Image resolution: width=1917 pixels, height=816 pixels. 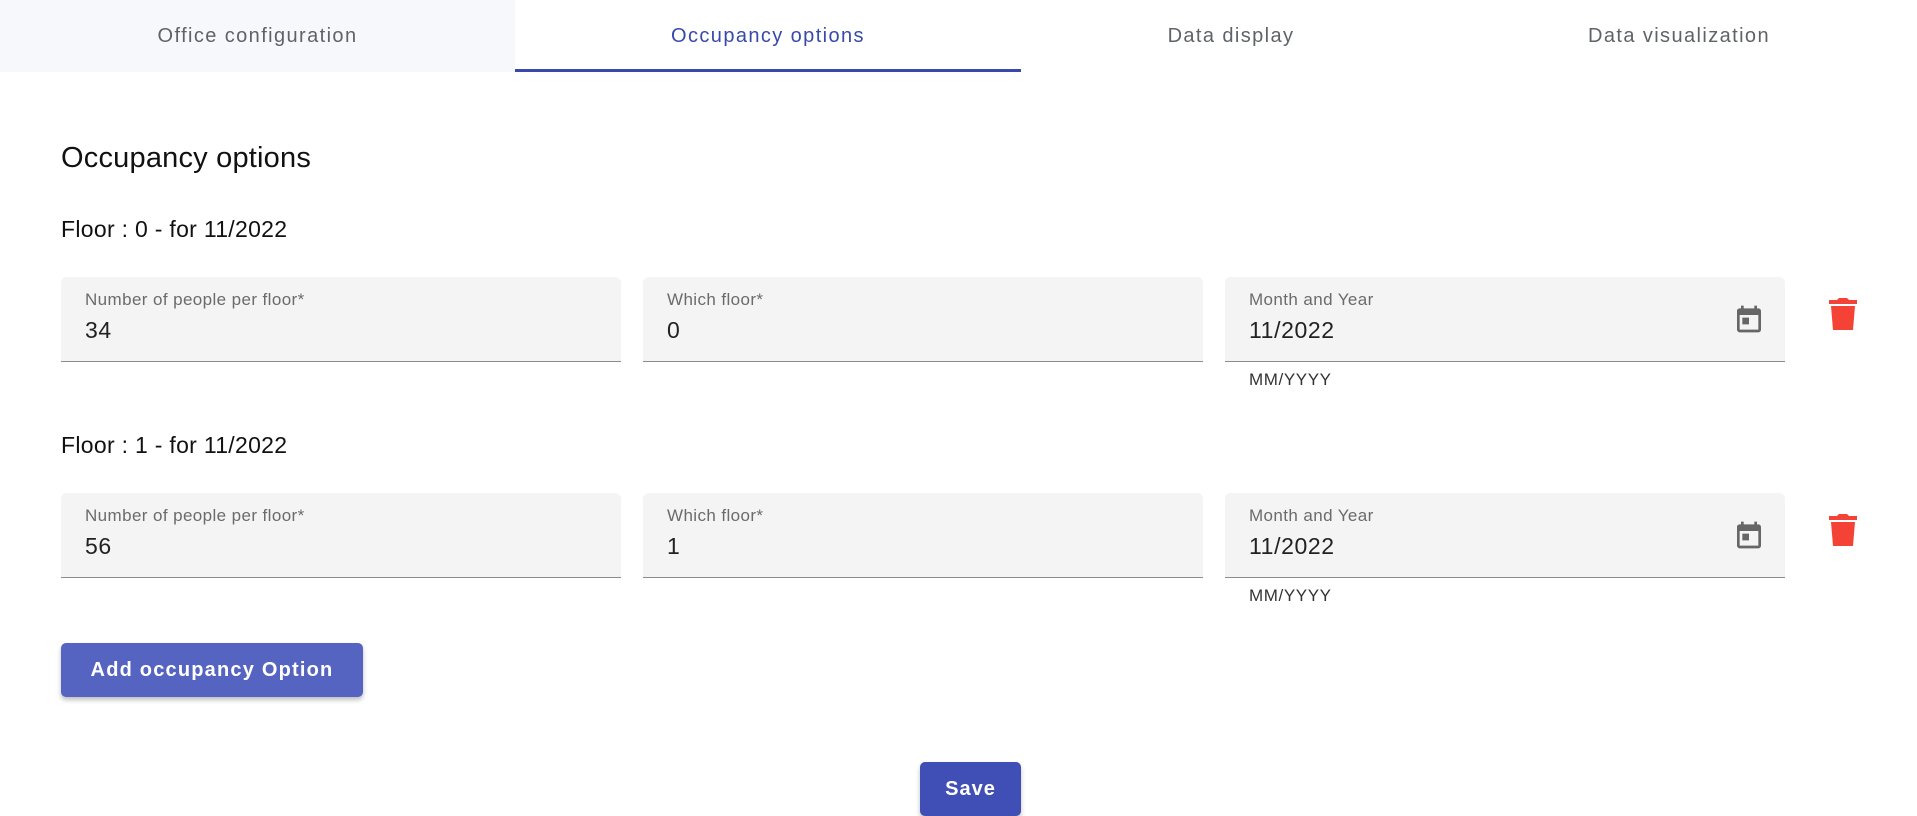 I want to click on which-floor-value: 1, so click(x=673, y=546).